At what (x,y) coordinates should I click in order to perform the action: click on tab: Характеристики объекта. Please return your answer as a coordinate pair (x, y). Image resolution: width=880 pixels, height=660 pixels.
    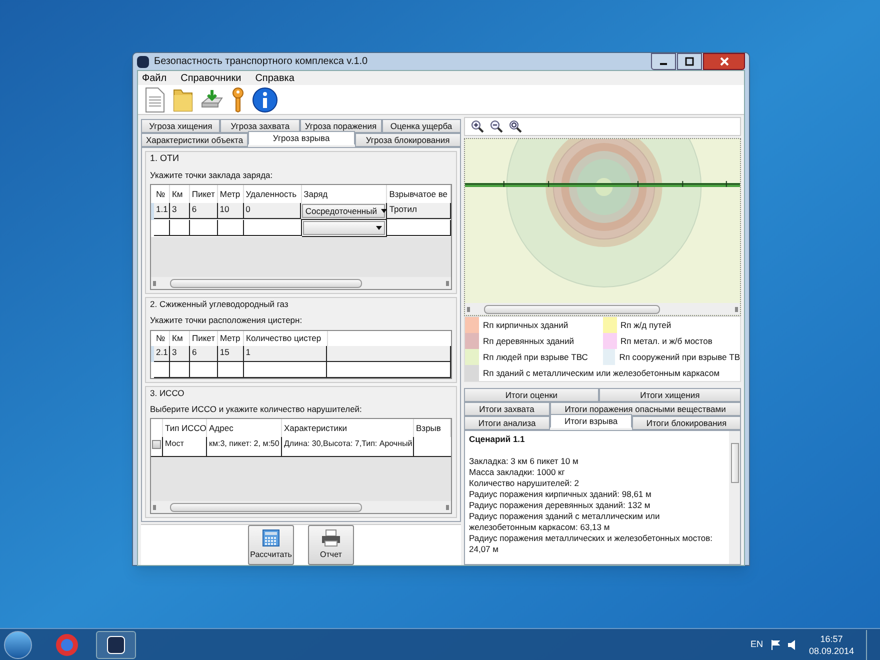
    Looking at the image, I should click on (194, 140).